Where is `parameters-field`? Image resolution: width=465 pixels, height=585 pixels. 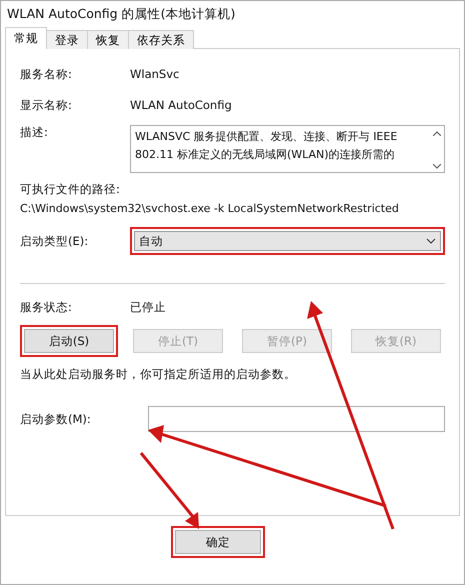
parameters-field is located at coordinates (296, 419).